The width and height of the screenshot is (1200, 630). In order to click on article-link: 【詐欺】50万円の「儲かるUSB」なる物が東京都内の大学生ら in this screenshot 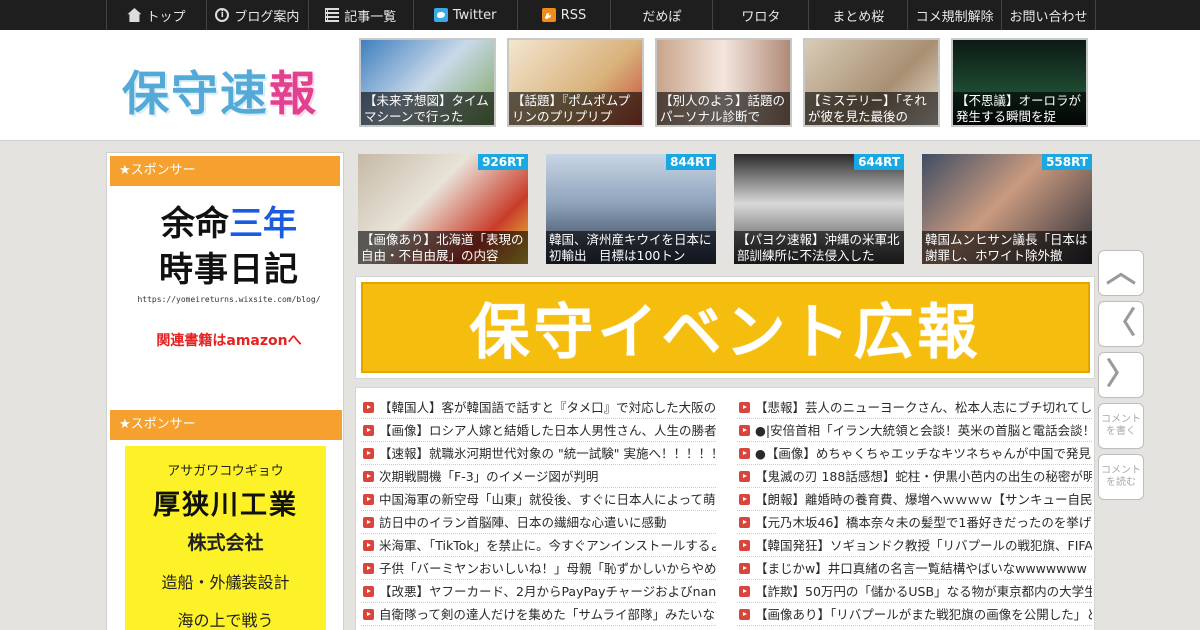, I will do `click(914, 591)`.